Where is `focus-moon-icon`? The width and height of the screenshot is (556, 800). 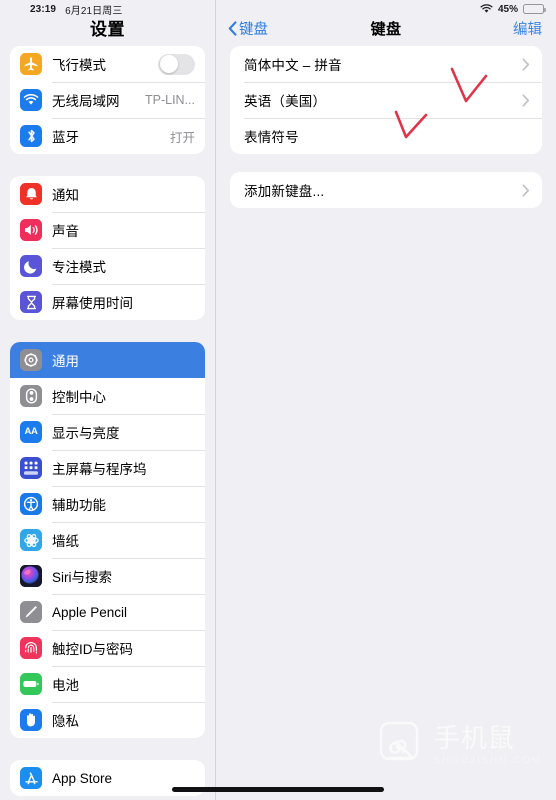
focus-moon-icon is located at coordinates (31, 266).